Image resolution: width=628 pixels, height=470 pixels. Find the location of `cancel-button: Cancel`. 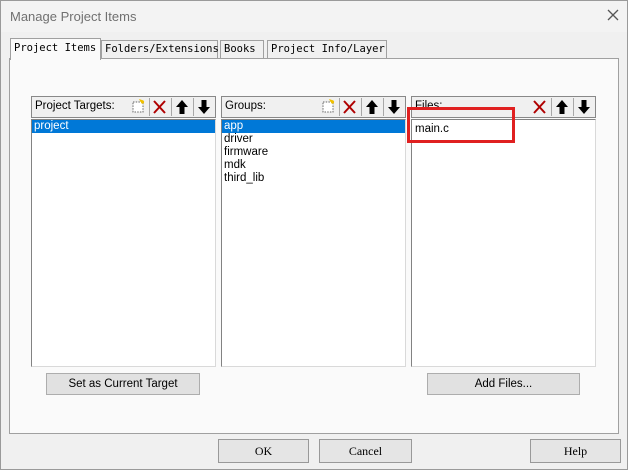

cancel-button: Cancel is located at coordinates (365, 451).